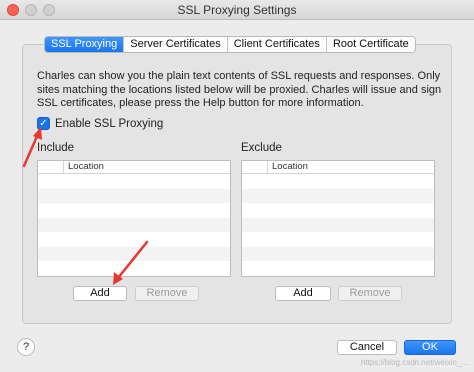 The image size is (474, 372). I want to click on help-button: ?, so click(26, 347).